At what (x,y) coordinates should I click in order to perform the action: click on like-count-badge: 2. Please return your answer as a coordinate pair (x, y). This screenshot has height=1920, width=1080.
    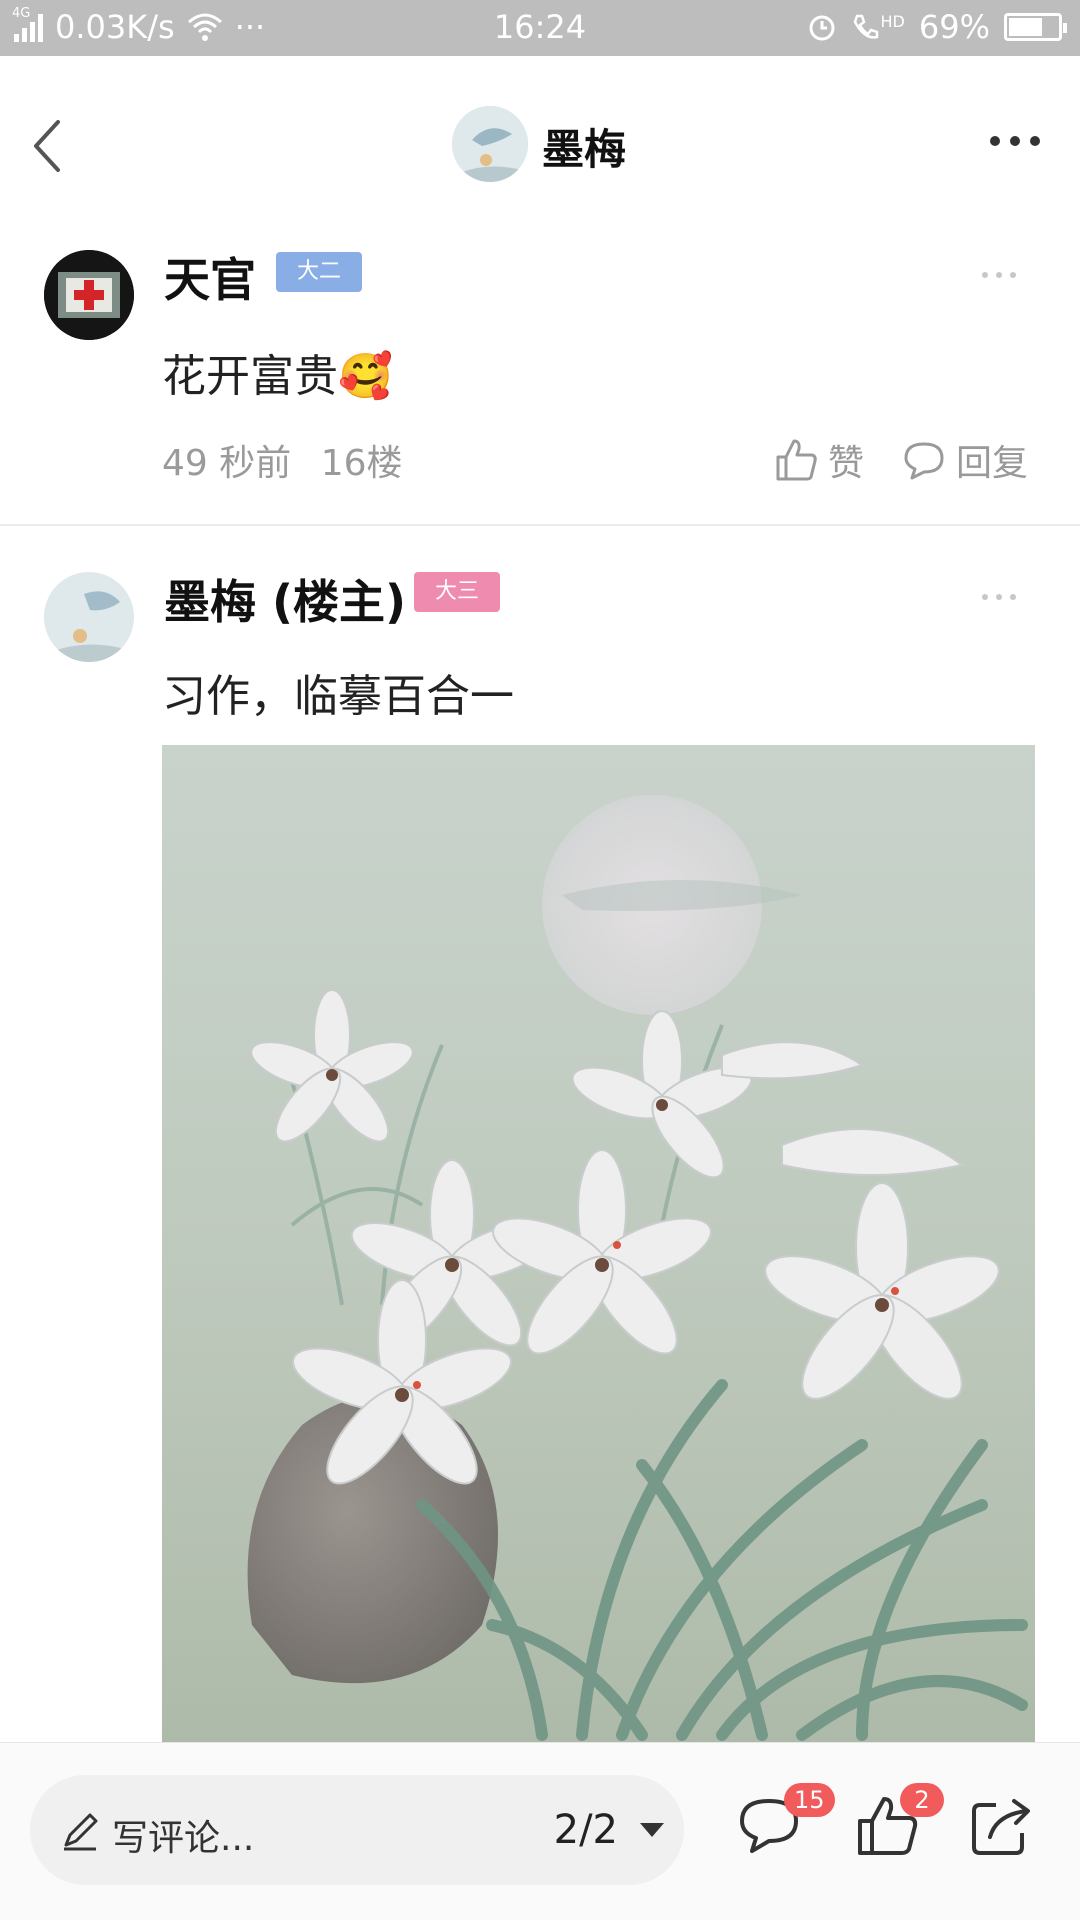
    Looking at the image, I should click on (922, 1800).